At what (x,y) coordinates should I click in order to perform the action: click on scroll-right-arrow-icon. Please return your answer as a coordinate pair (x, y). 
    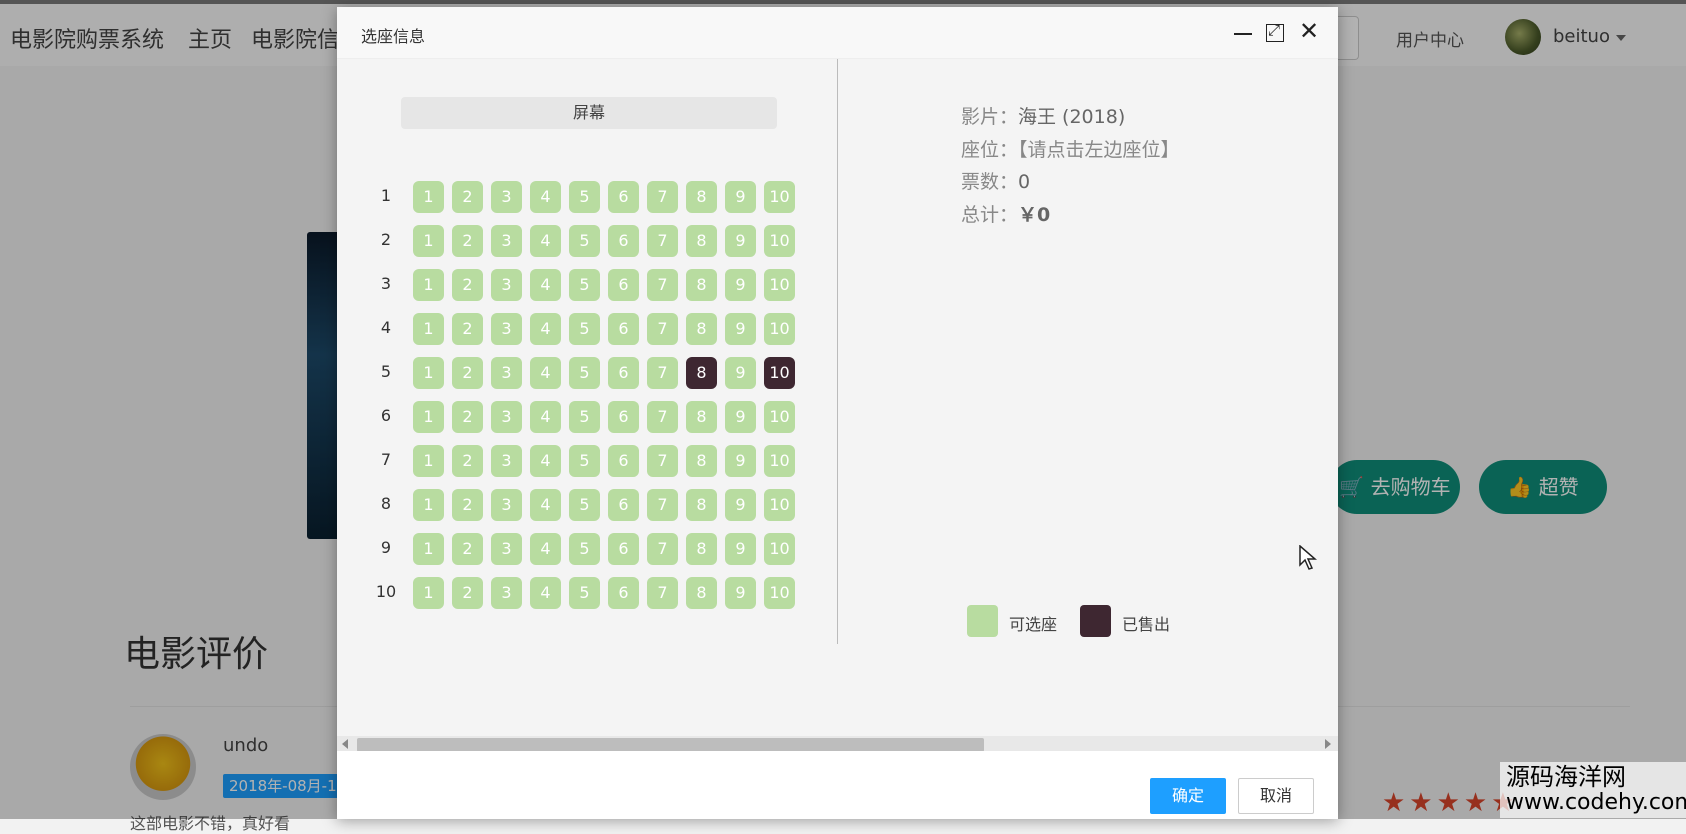
    Looking at the image, I should click on (1328, 744).